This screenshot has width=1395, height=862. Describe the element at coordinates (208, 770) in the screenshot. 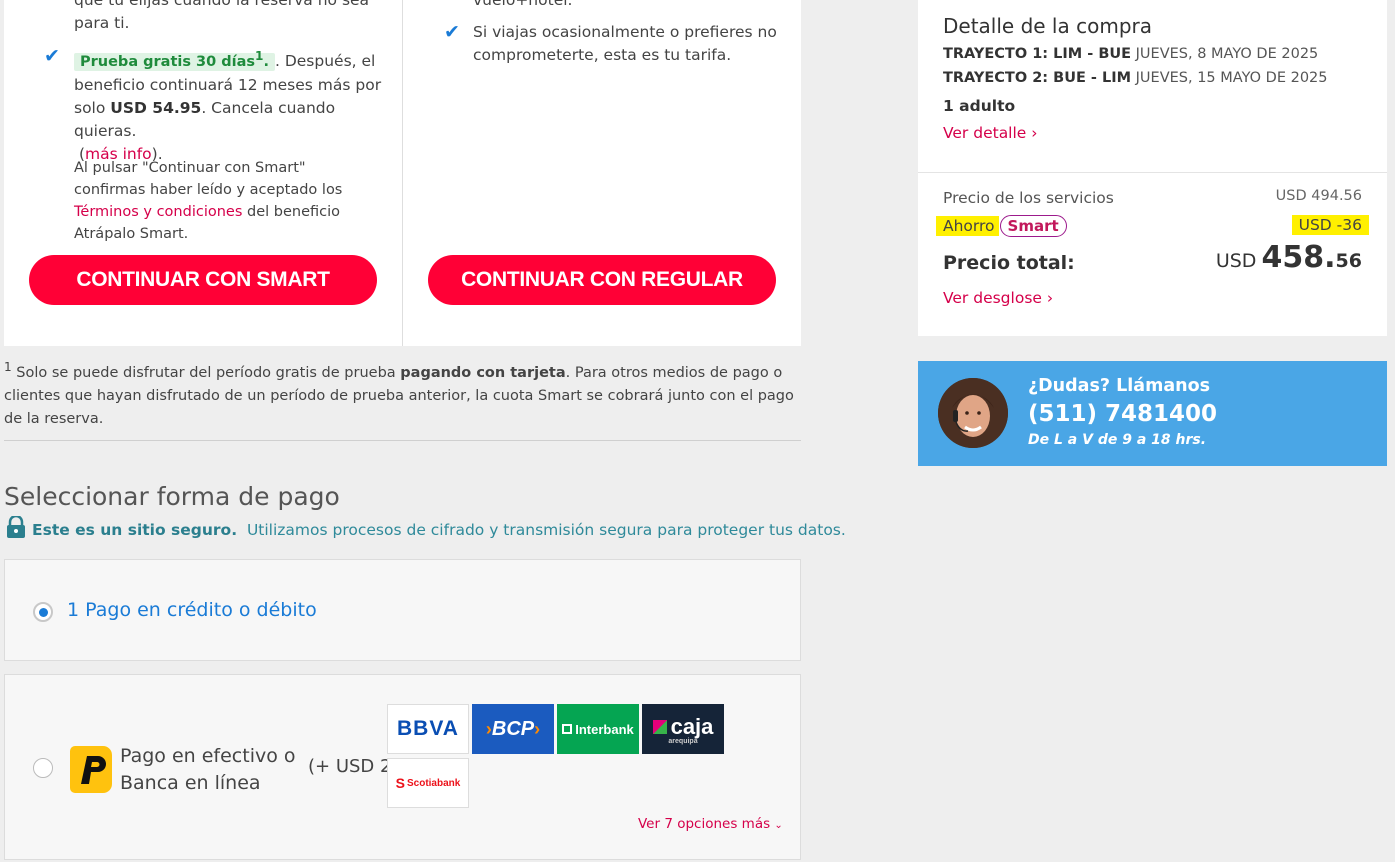

I see `cash-payment-label: Pago en efectivo o Banca en línea` at that location.